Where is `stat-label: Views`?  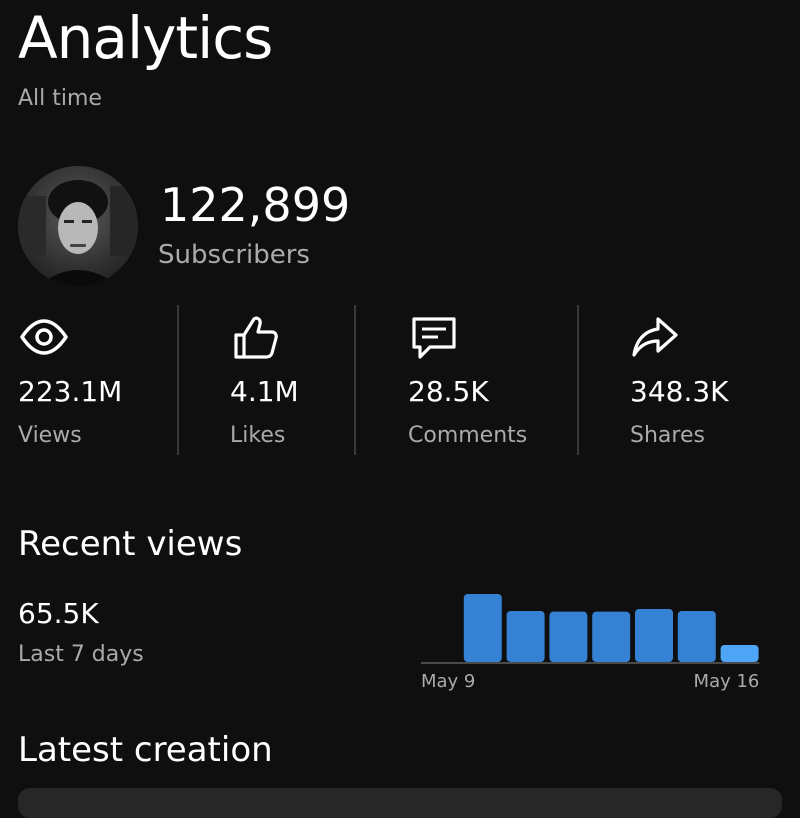 stat-label: Views is located at coordinates (50, 435).